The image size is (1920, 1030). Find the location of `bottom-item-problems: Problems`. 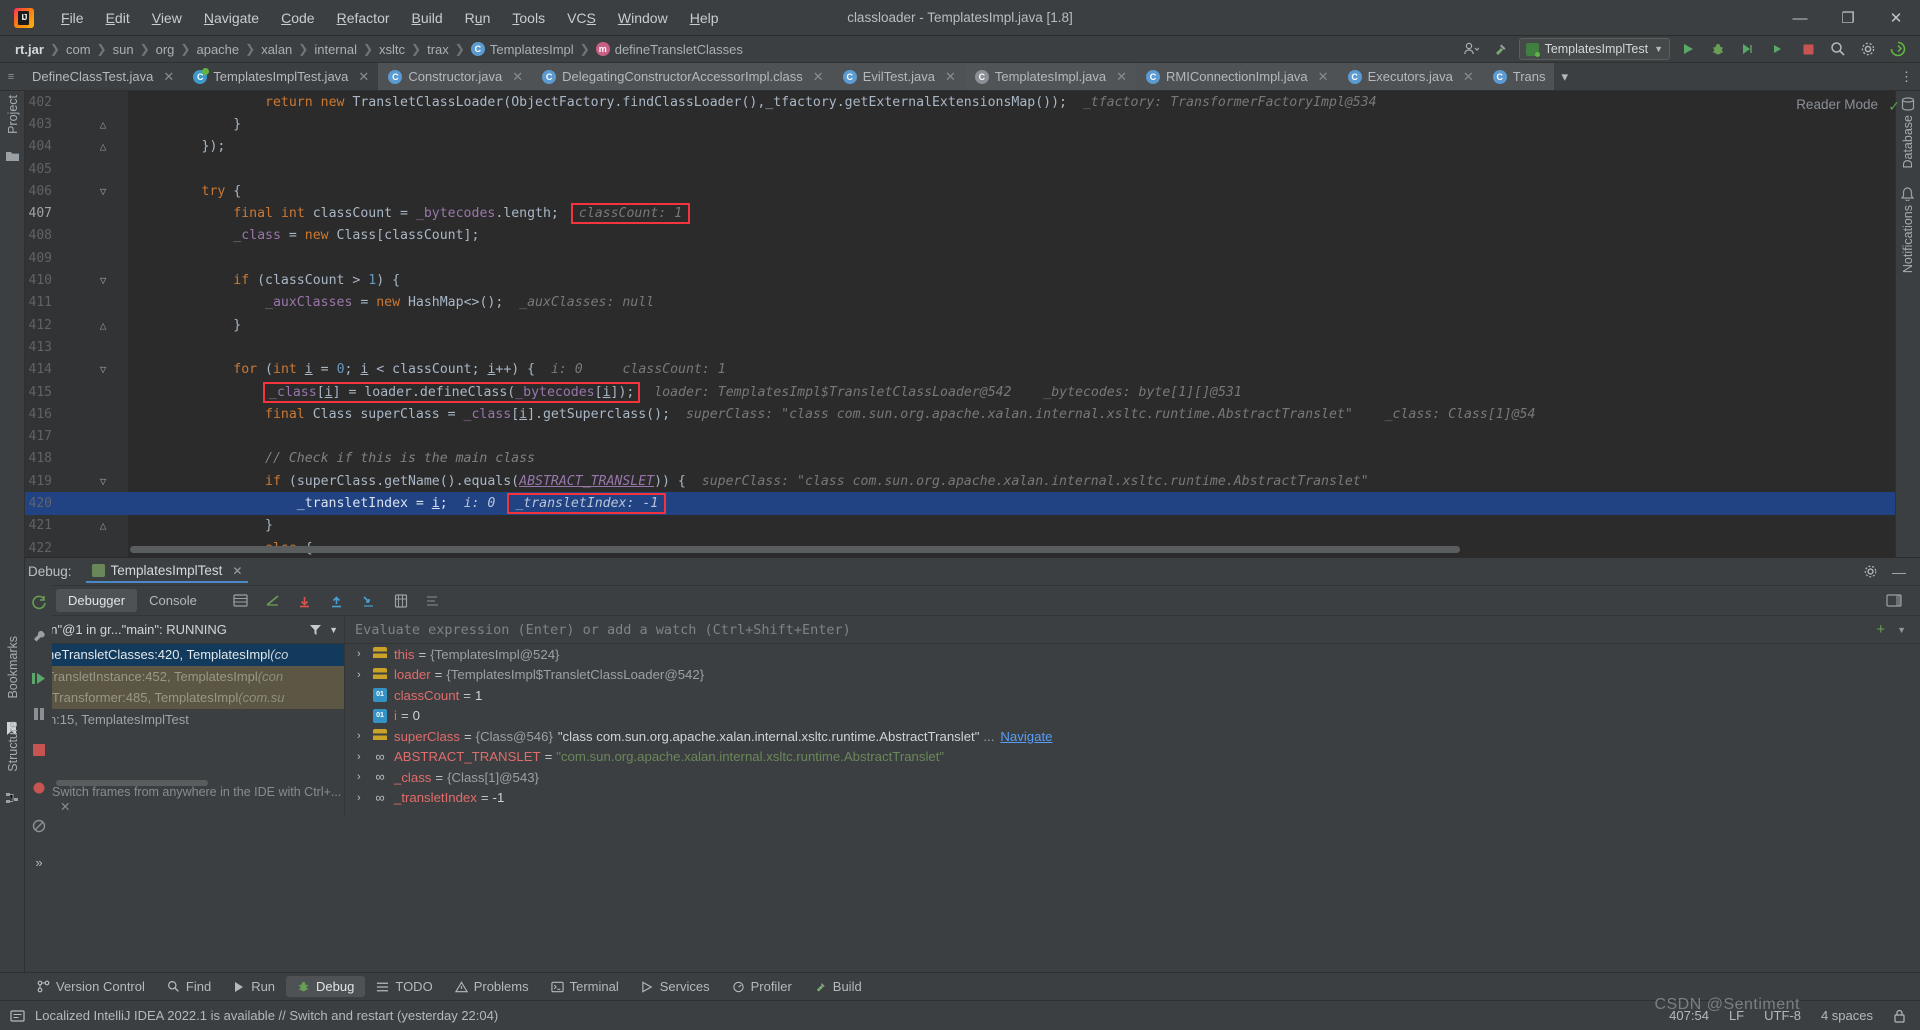

bottom-item-problems: Problems is located at coordinates (492, 986).